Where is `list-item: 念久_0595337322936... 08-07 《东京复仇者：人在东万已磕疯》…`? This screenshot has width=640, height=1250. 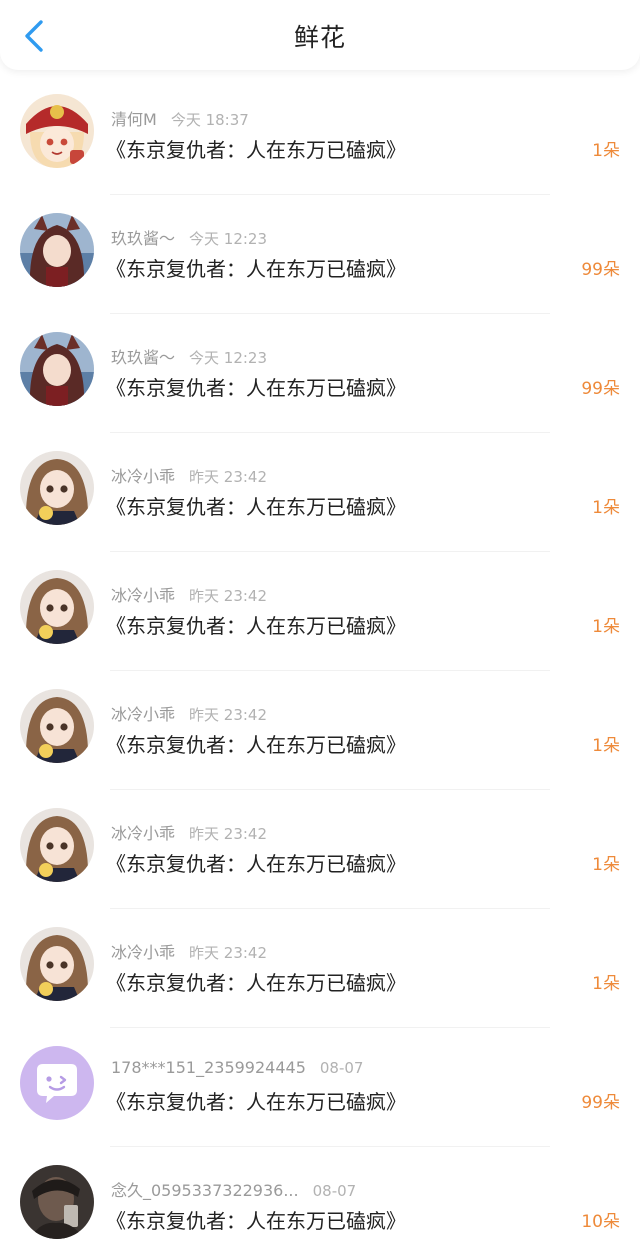 list-item: 念久_0595337322936... 08-07 《东京复仇者：人在东万已磕疯》… is located at coordinates (320, 1198).